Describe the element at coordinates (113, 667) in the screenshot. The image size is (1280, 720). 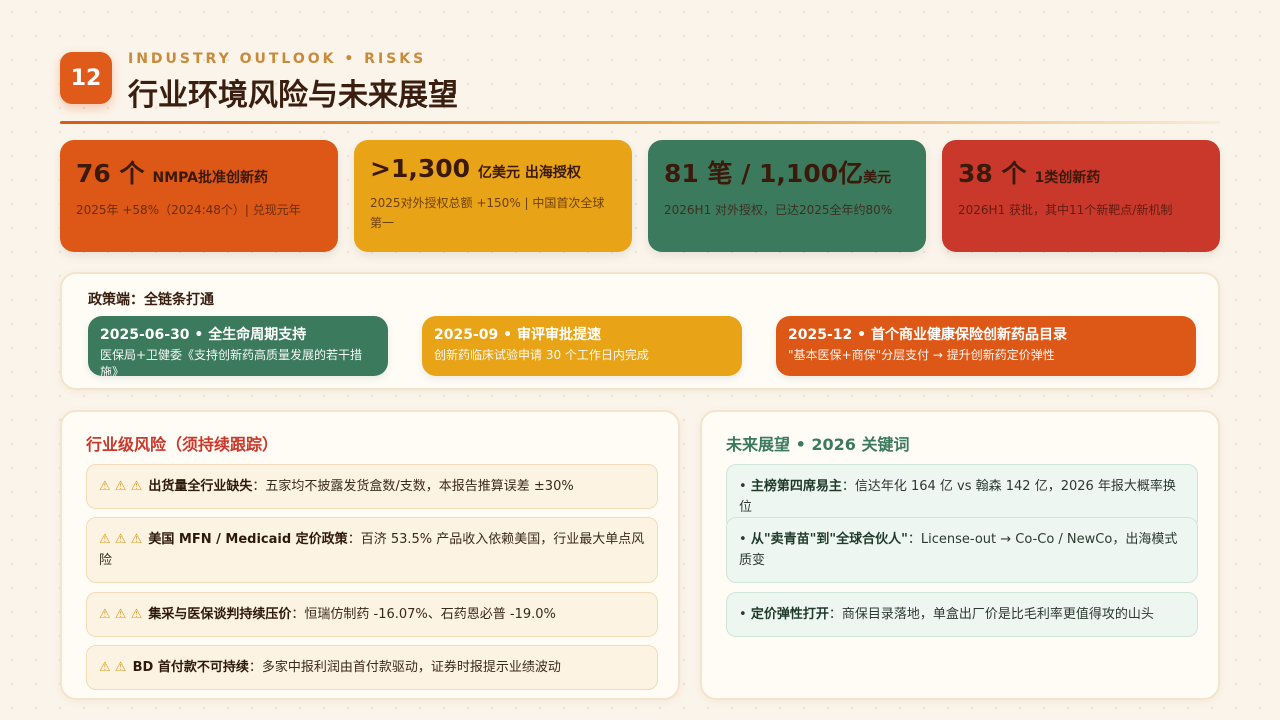
I see `warning-icon: ⚠ ⚠` at that location.